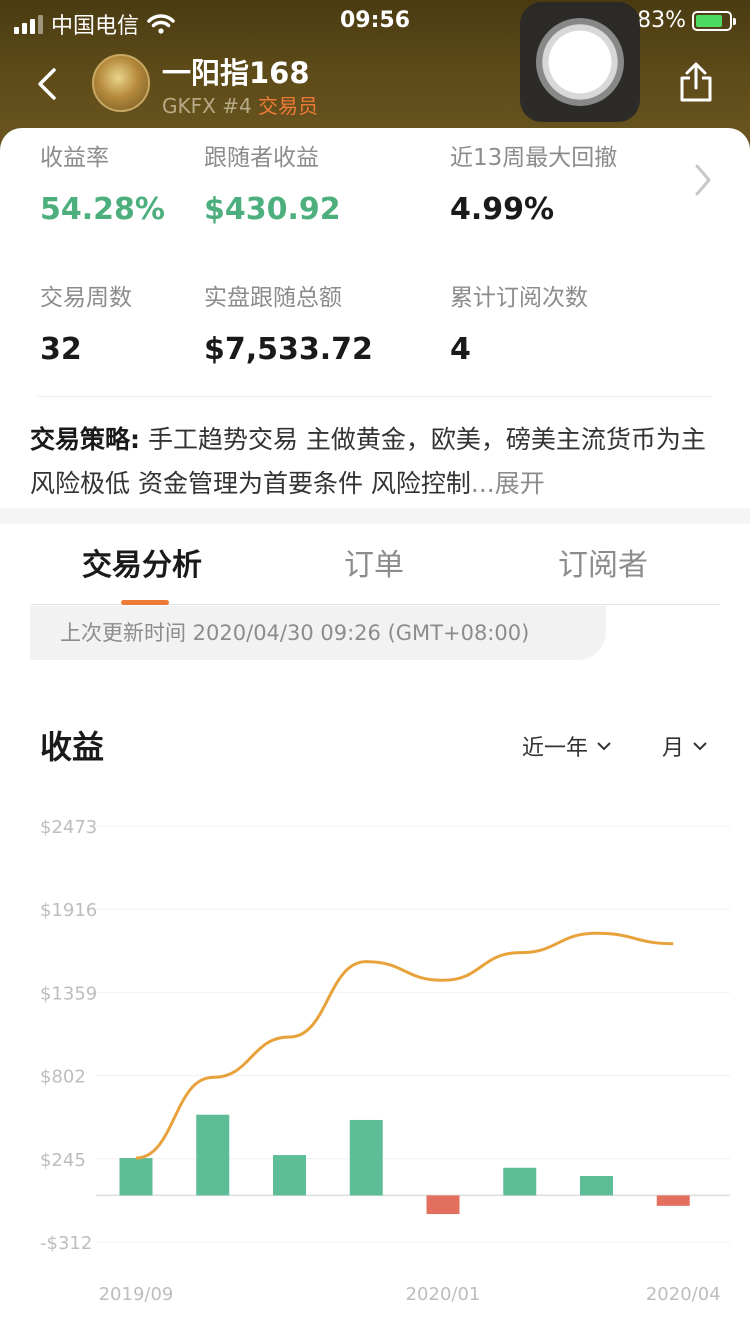 This screenshot has height=1334, width=750. What do you see at coordinates (318, 633) in the screenshot?
I see `last-update-banner: 上次更新时间 2020/04/30 09:26 (GMT+08:00)` at bounding box center [318, 633].